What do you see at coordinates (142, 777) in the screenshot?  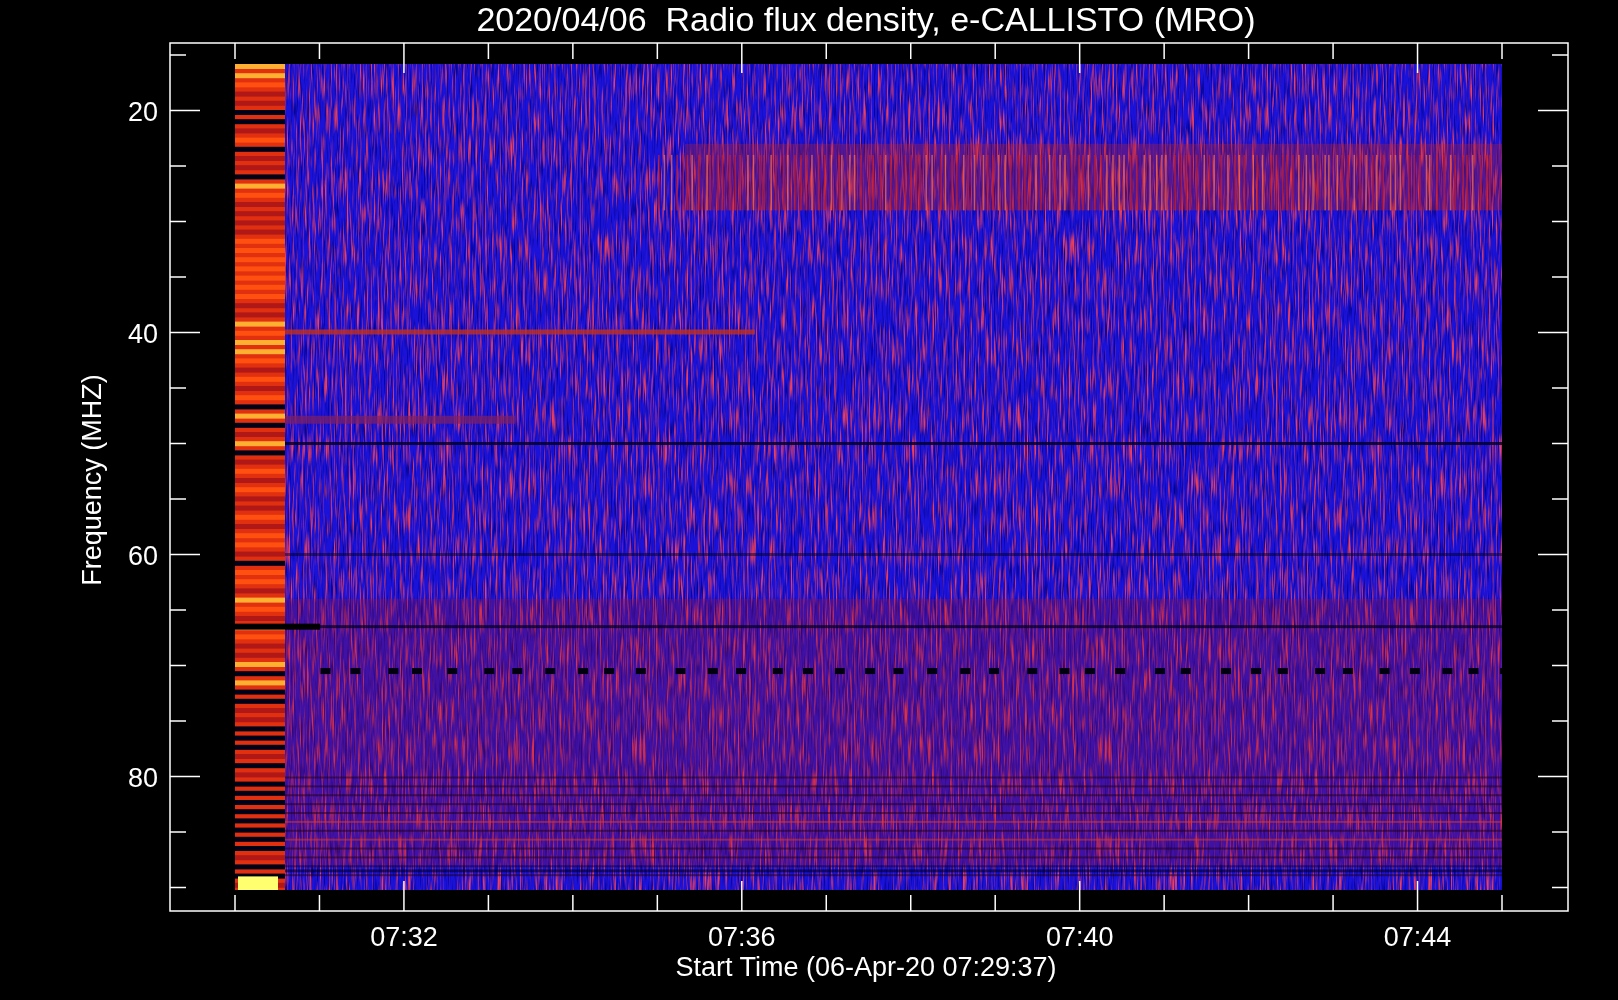 I see `axis-tick-label: 80` at bounding box center [142, 777].